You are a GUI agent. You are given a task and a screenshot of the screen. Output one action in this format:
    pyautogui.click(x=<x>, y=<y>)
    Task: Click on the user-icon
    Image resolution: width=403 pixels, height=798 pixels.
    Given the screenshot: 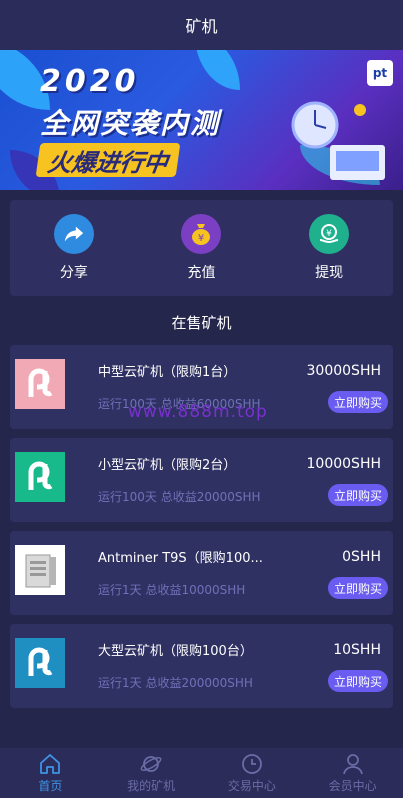 What is the action you would take?
    pyautogui.click(x=352, y=763)
    